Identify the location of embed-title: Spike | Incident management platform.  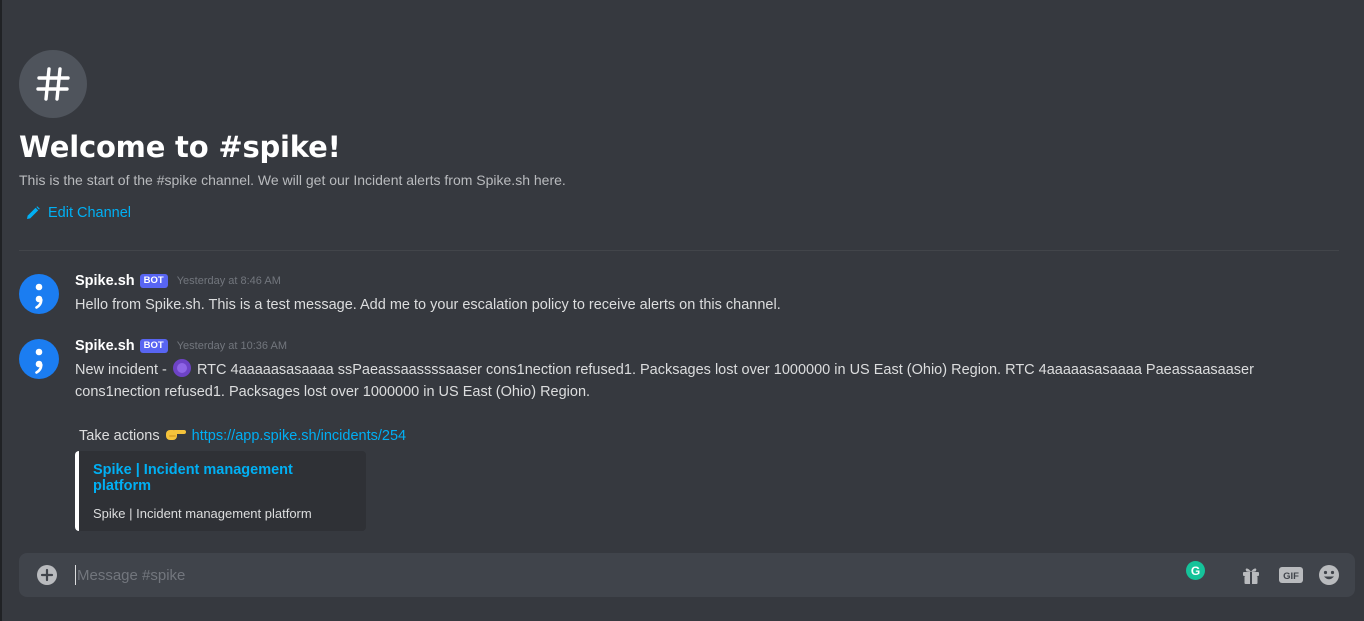
(222, 478).